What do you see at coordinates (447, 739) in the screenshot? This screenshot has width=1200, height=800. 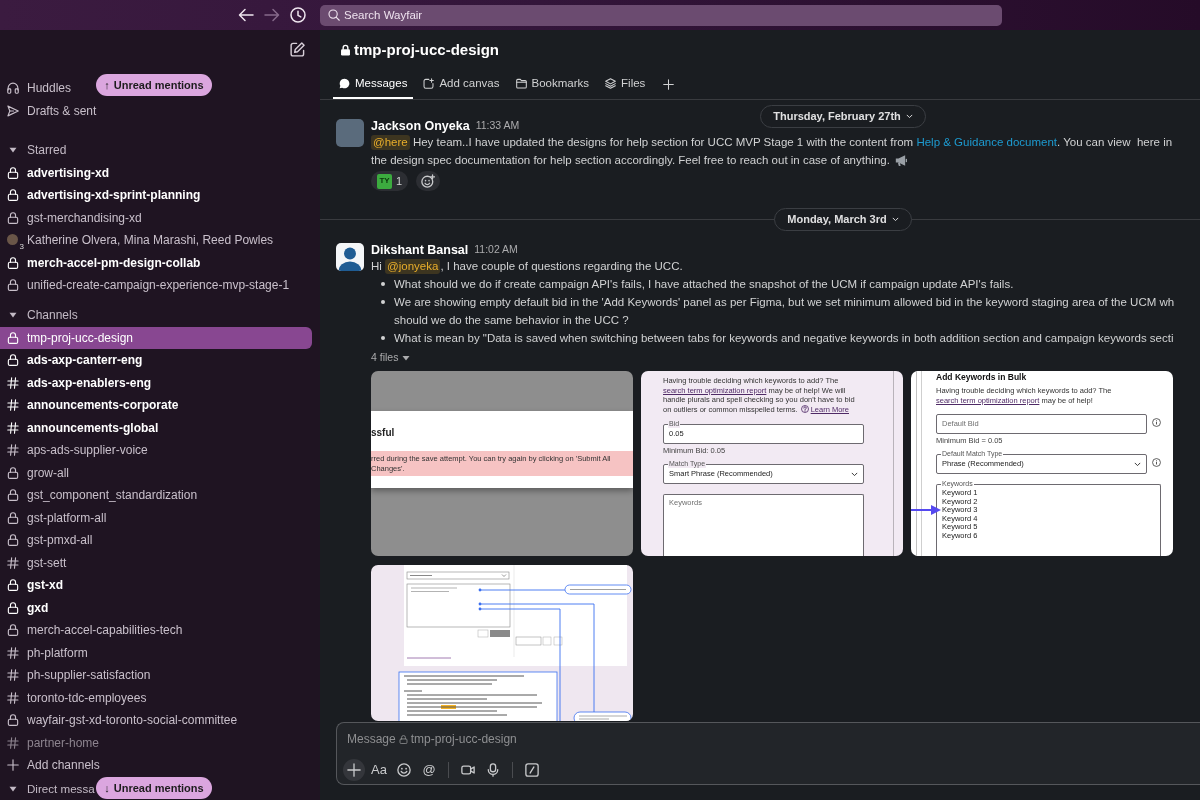 I see `message-field: Message tmp-proj-ucc-design` at bounding box center [447, 739].